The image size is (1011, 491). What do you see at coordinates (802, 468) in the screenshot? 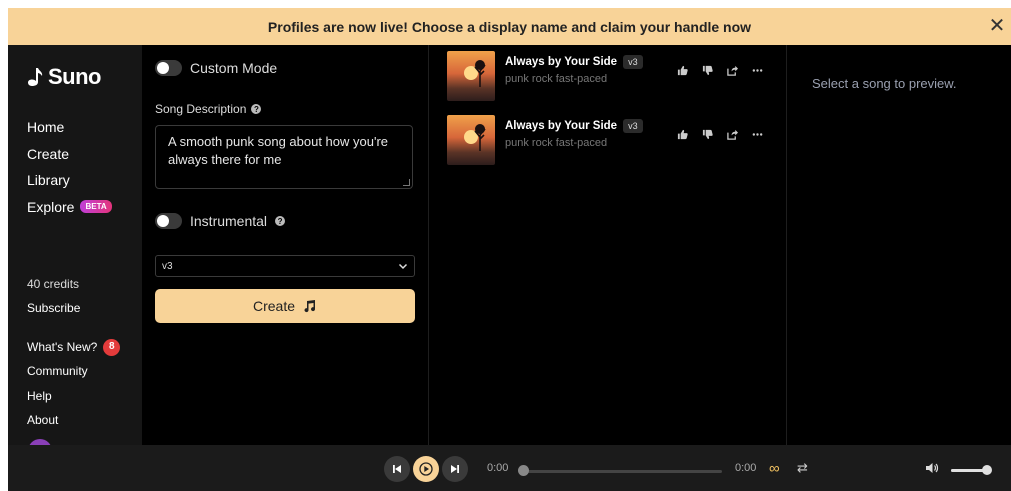
I see `repeat-icon: ⇄` at bounding box center [802, 468].